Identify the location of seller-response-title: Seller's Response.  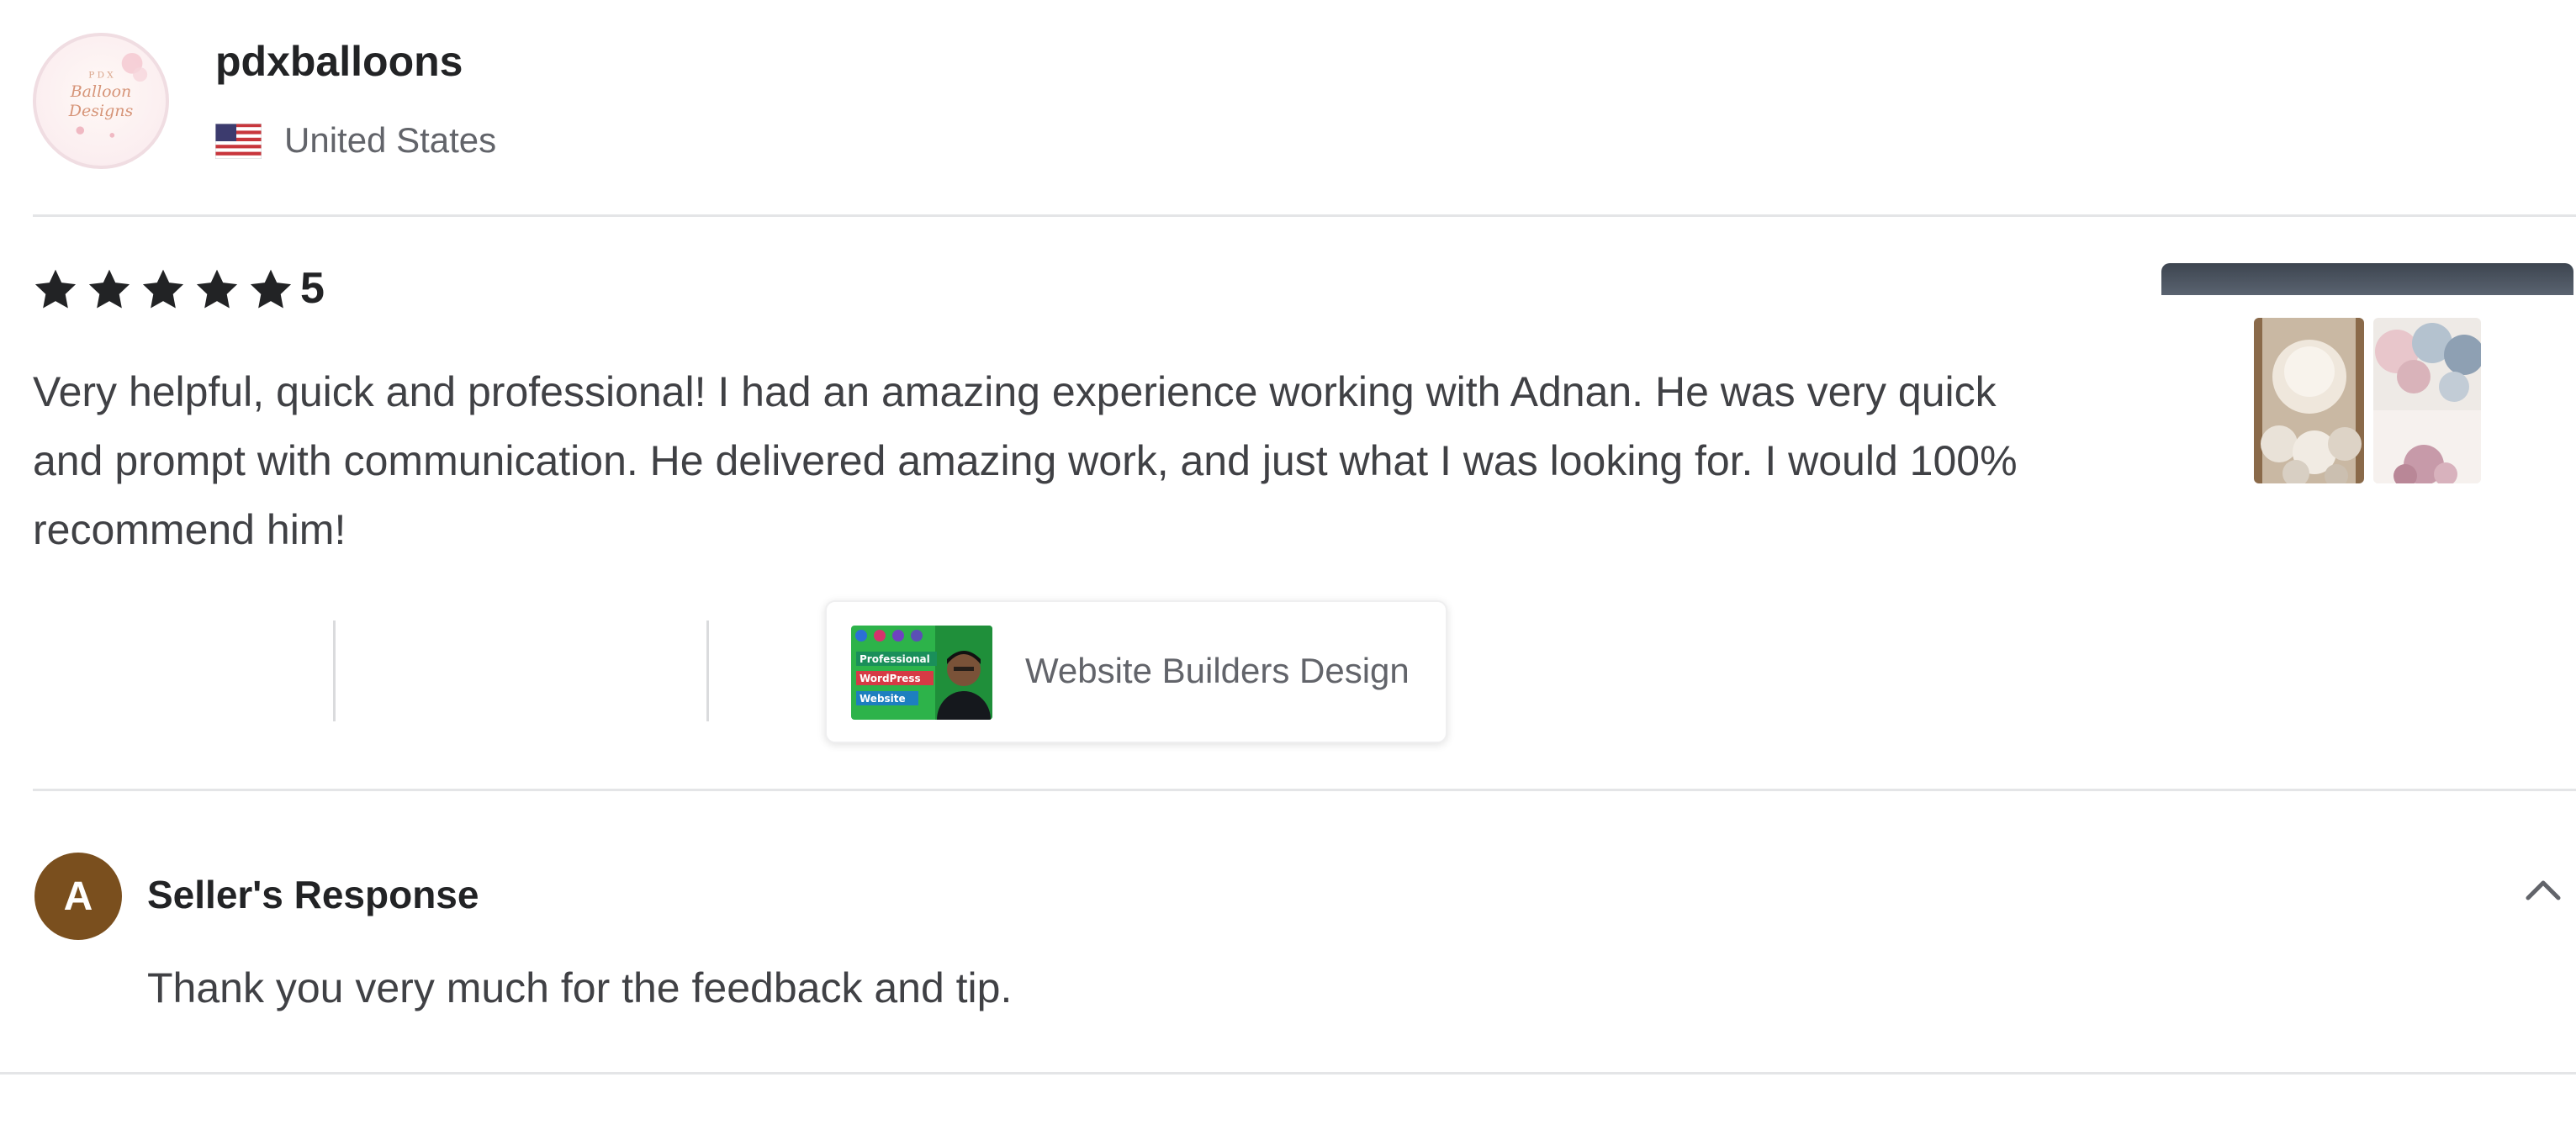
(313, 894).